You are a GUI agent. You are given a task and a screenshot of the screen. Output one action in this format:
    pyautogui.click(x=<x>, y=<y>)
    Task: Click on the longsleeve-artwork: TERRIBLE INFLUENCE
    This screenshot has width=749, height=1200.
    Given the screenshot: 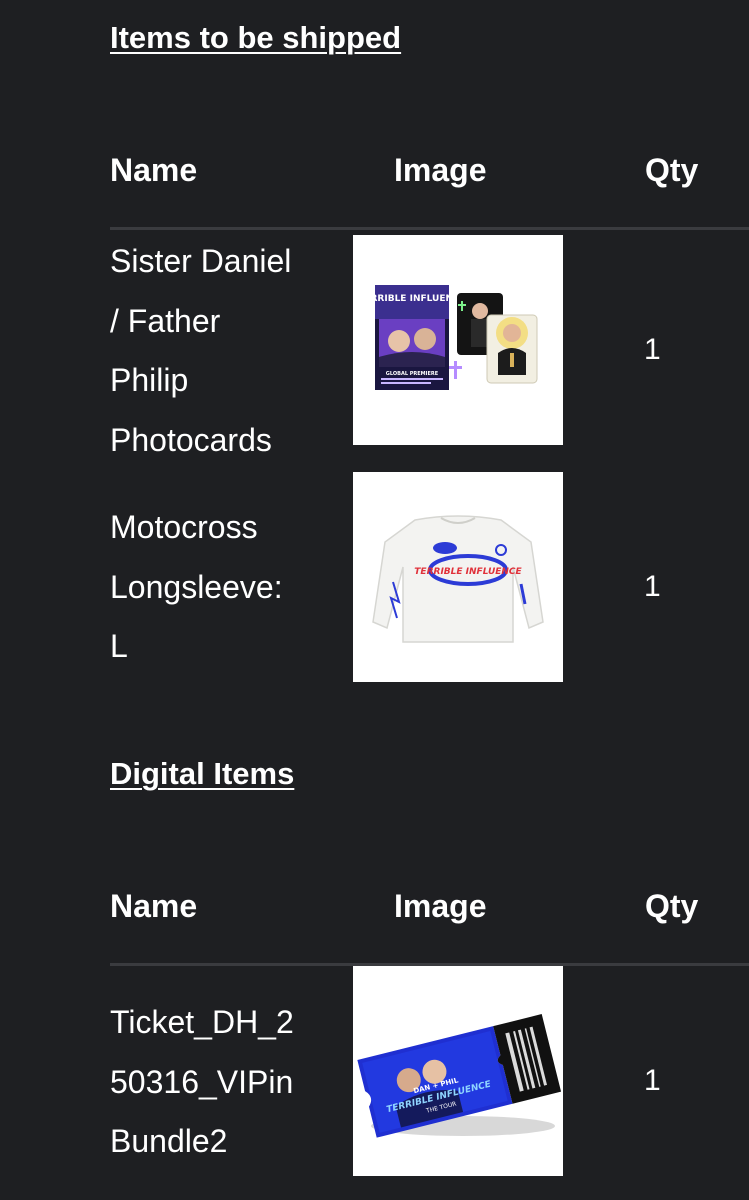 What is the action you would take?
    pyautogui.click(x=458, y=577)
    